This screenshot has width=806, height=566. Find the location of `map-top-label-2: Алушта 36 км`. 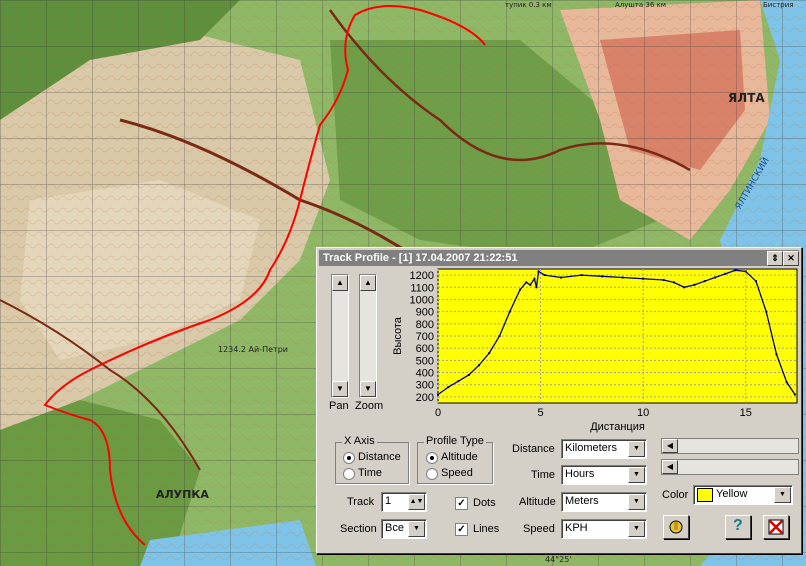

map-top-label-2: Алушта 36 км is located at coordinates (640, 5).